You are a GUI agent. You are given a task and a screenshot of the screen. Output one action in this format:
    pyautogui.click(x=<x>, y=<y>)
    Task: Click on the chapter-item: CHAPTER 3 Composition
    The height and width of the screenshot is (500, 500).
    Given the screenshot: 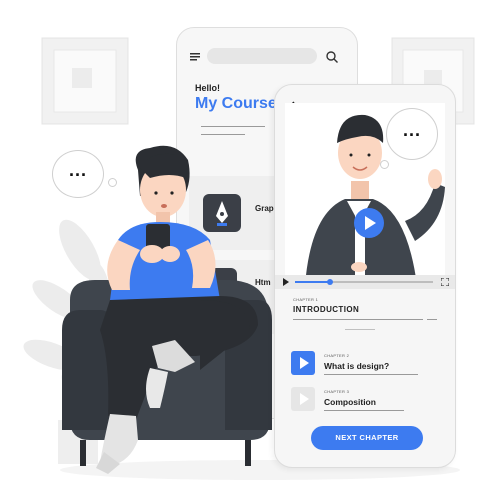 What is the action you would take?
    pyautogui.click(x=366, y=400)
    